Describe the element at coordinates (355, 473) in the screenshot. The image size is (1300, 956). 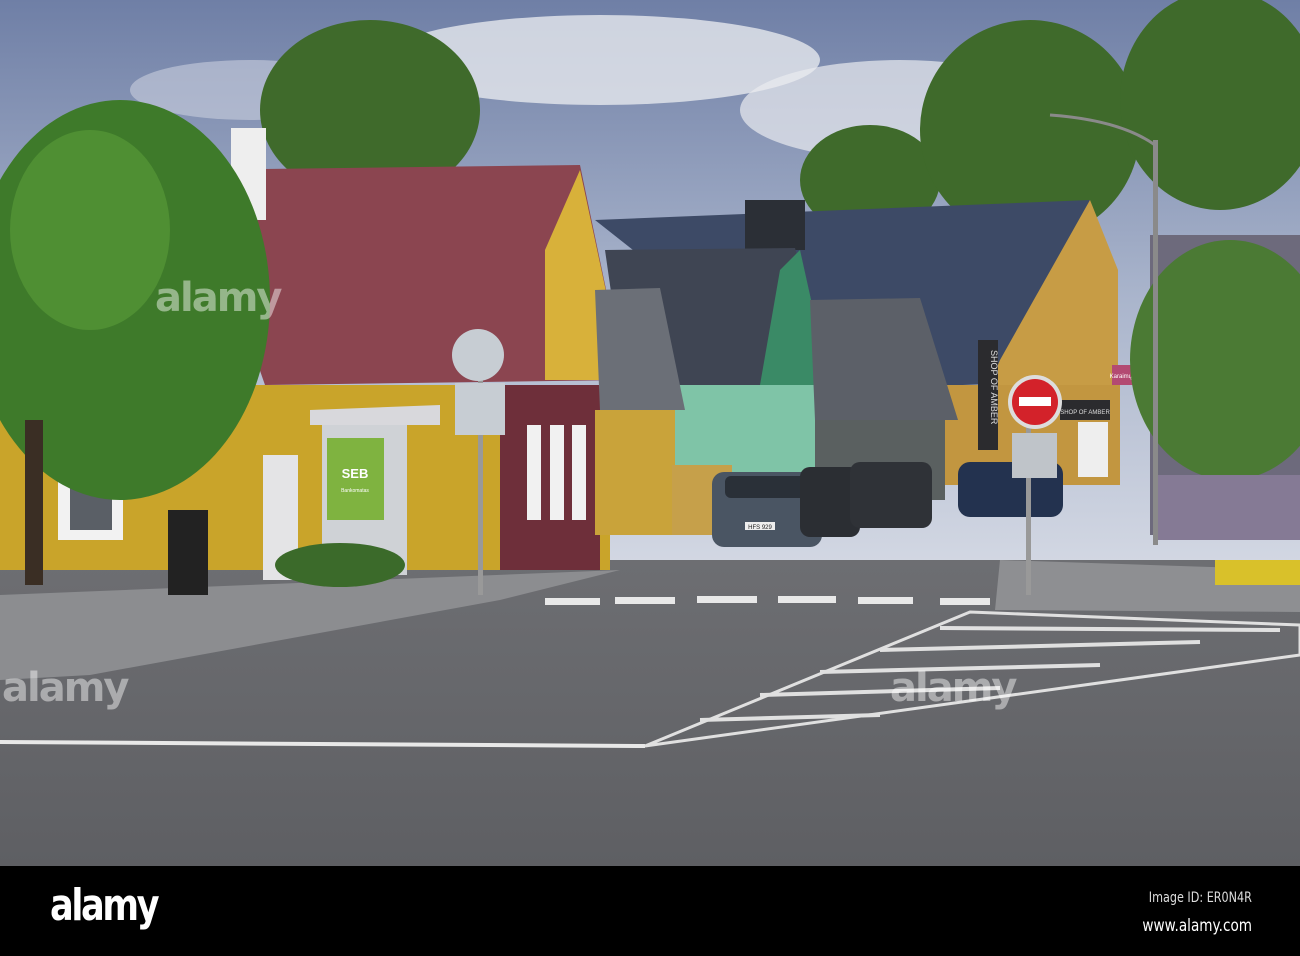
I see `atm-sign: SEB` at that location.